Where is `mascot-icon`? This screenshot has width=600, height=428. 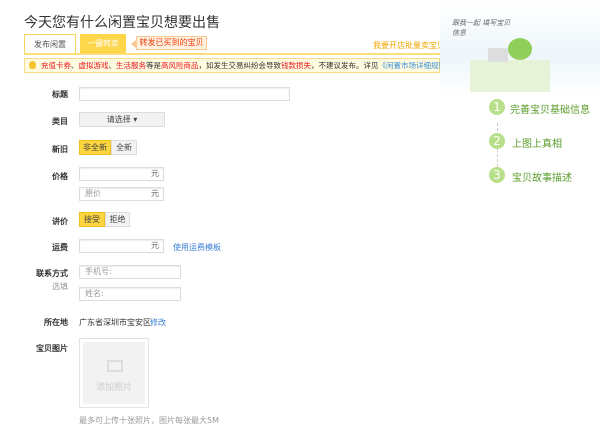 mascot-icon is located at coordinates (520, 49).